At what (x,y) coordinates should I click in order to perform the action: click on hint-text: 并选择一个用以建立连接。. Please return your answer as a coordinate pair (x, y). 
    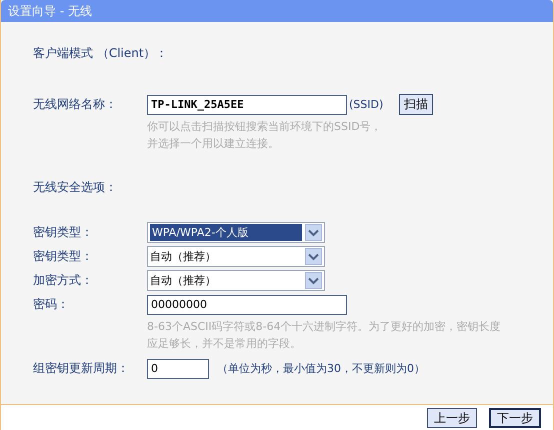
    Looking at the image, I should click on (213, 144).